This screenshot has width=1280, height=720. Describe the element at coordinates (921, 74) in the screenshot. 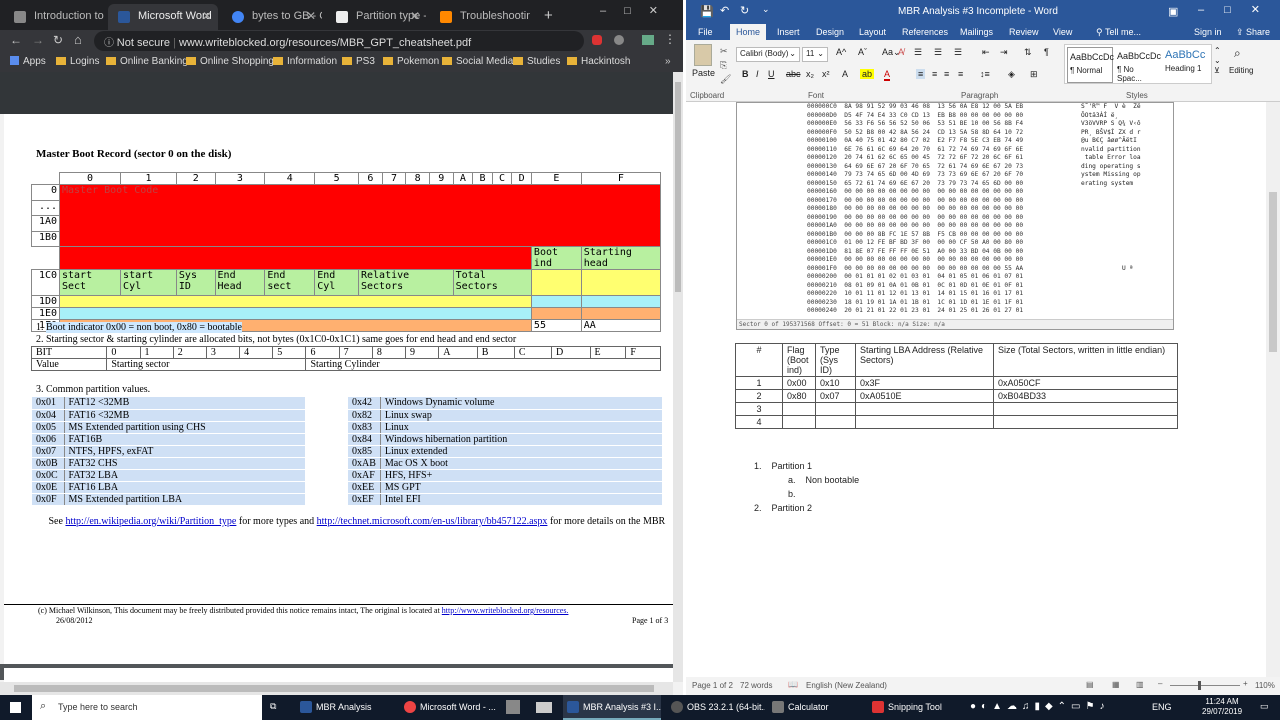

I see `align-left-icon: ≡` at that location.